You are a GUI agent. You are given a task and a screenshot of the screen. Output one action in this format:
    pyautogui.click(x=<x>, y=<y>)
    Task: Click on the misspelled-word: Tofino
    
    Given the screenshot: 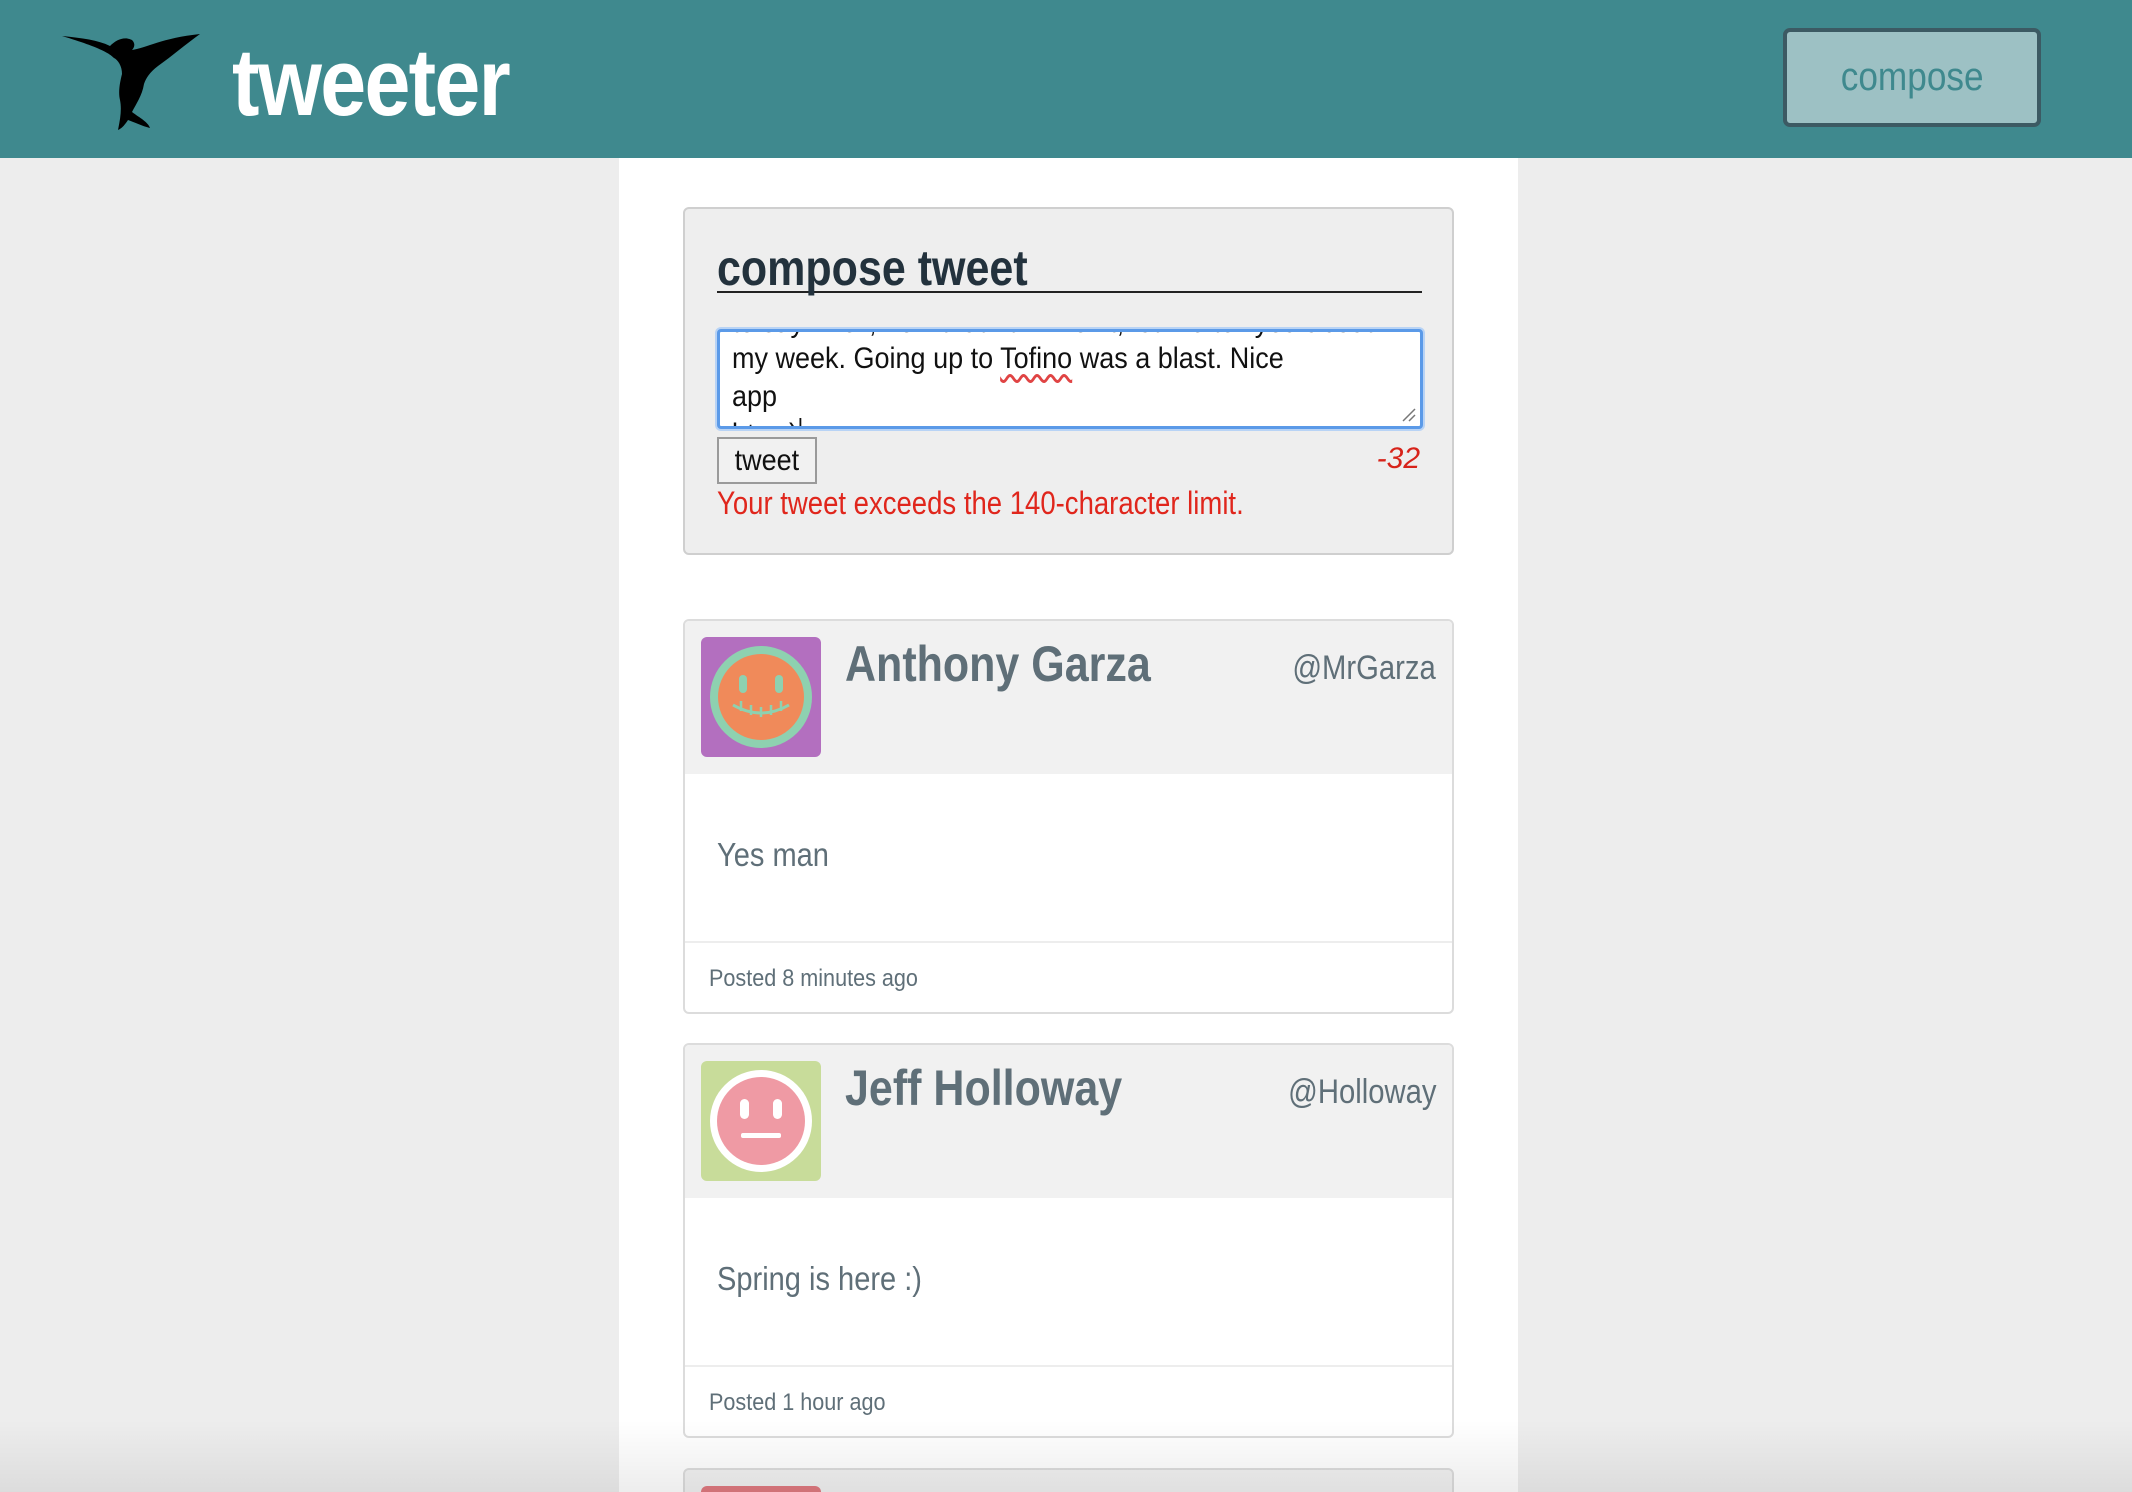 What is the action you would take?
    pyautogui.click(x=1036, y=358)
    